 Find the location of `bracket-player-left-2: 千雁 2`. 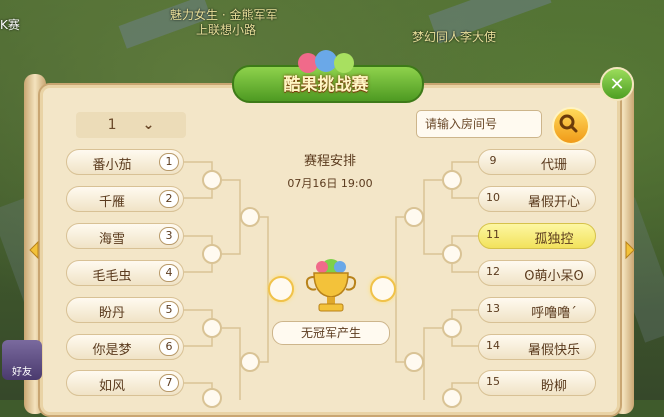

bracket-player-left-2: 千雁 2 is located at coordinates (125, 199).